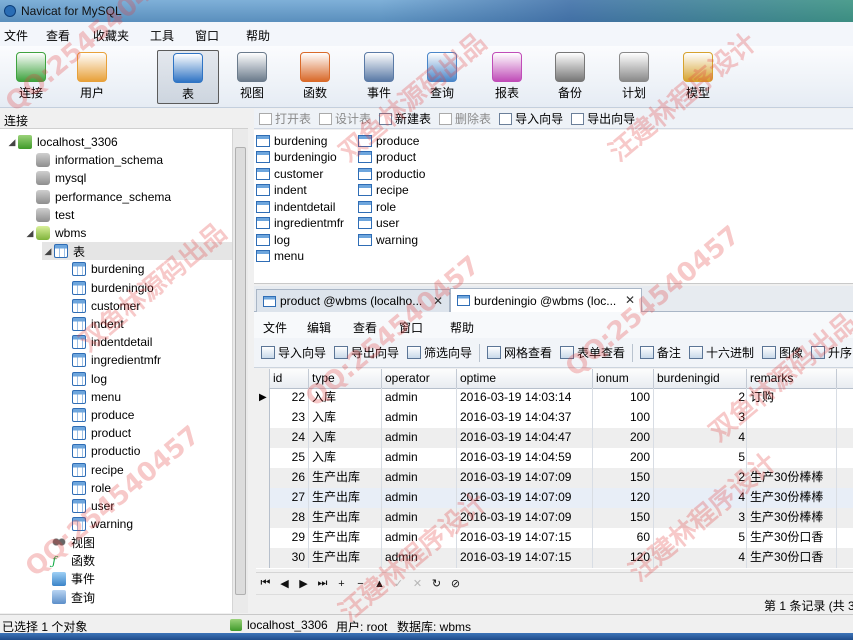 This screenshot has height=640, width=853. I want to click on object-list-item: indentdetail, so click(295, 206).